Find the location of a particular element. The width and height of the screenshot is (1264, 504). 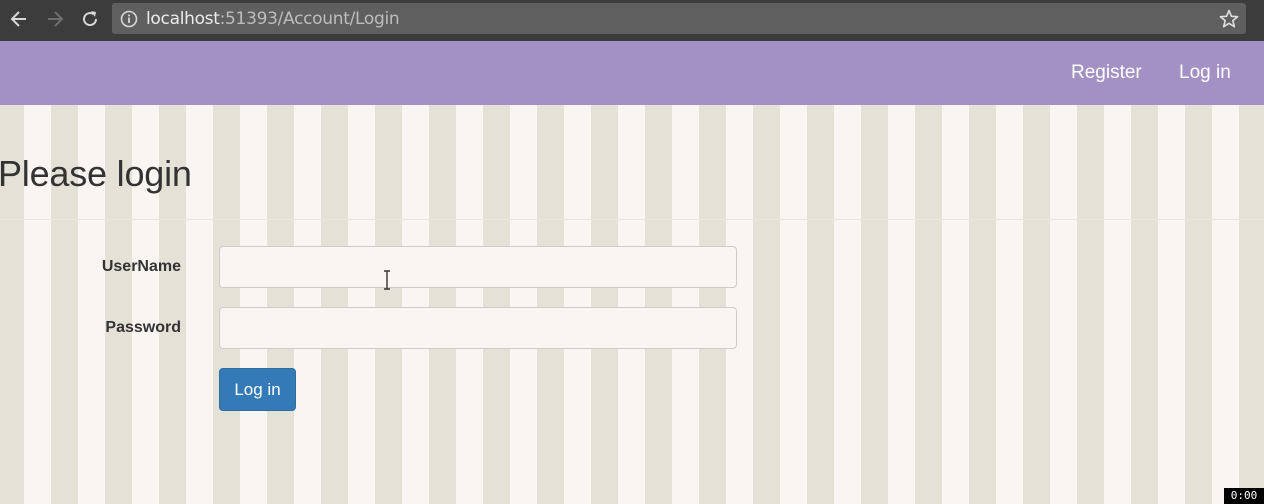

forward-arrow-icon is located at coordinates (56, 19).